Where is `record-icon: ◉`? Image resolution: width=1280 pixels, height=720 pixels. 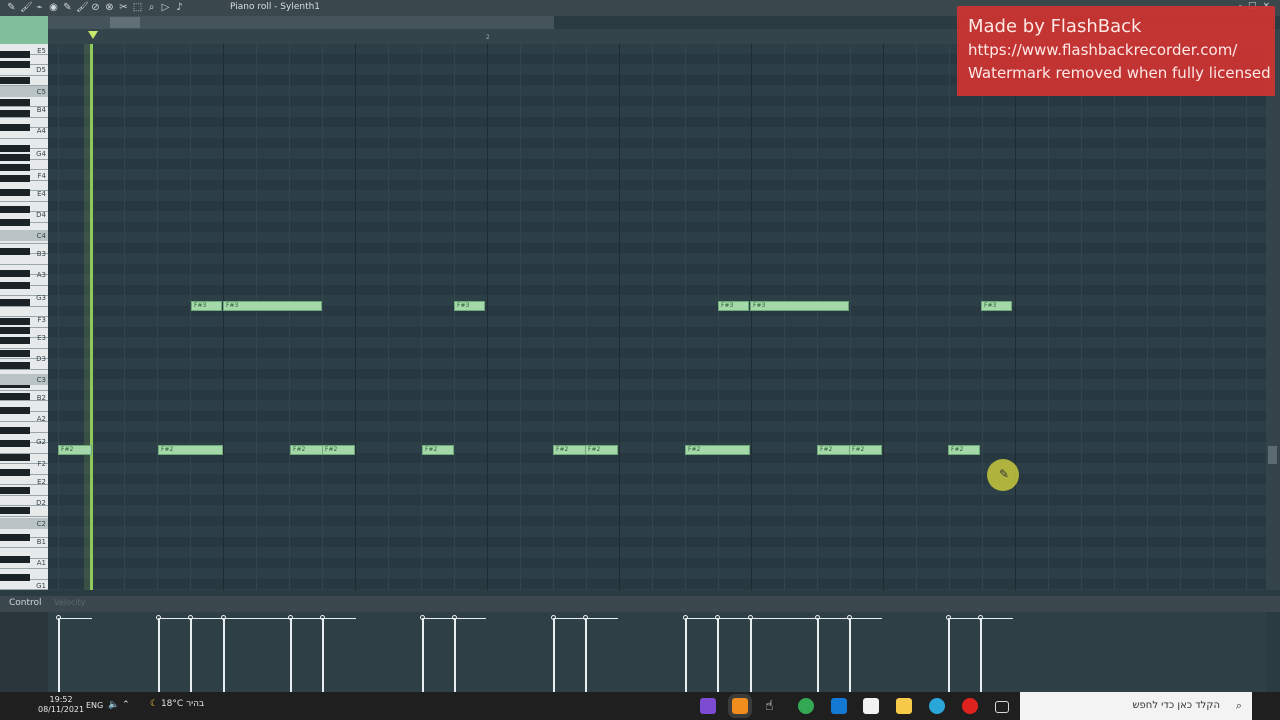 record-icon: ◉ is located at coordinates (53, 7).